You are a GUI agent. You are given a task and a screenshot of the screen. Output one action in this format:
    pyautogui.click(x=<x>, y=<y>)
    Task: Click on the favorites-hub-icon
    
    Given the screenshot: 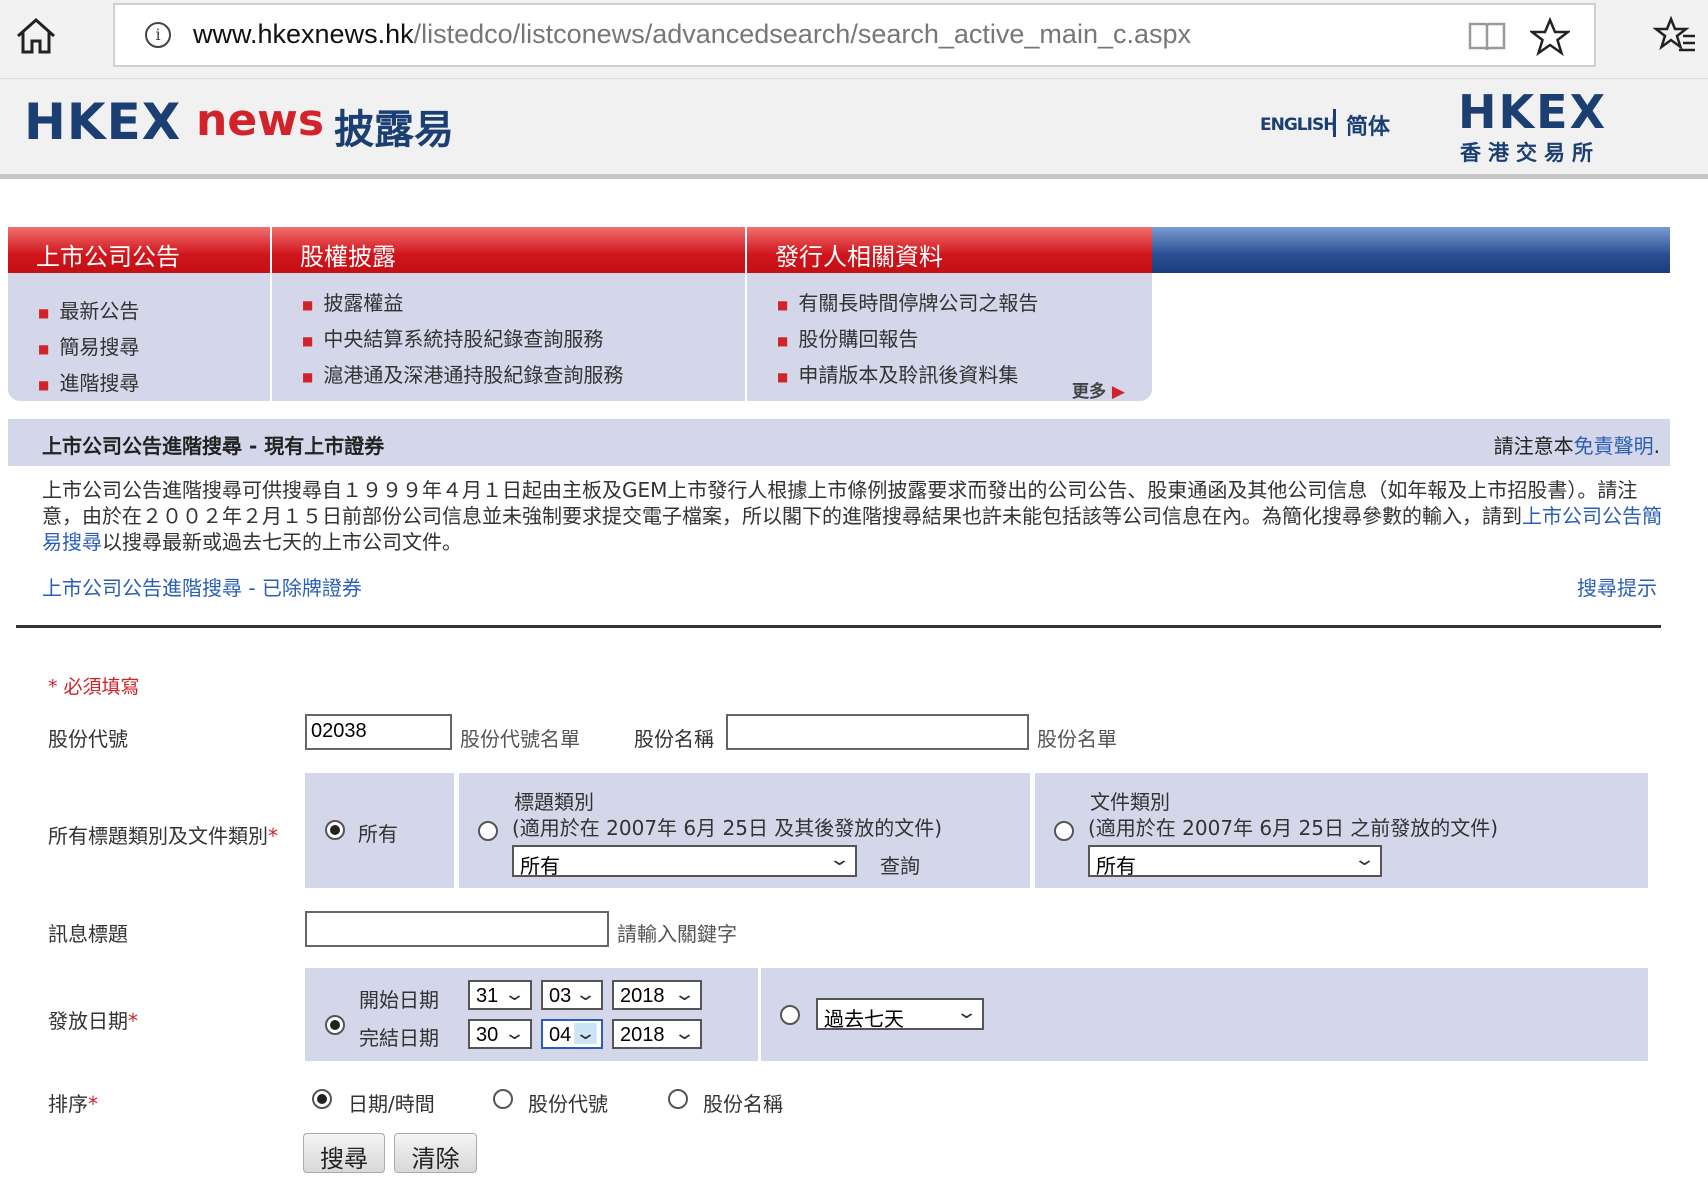 What is the action you would take?
    pyautogui.click(x=1675, y=36)
    